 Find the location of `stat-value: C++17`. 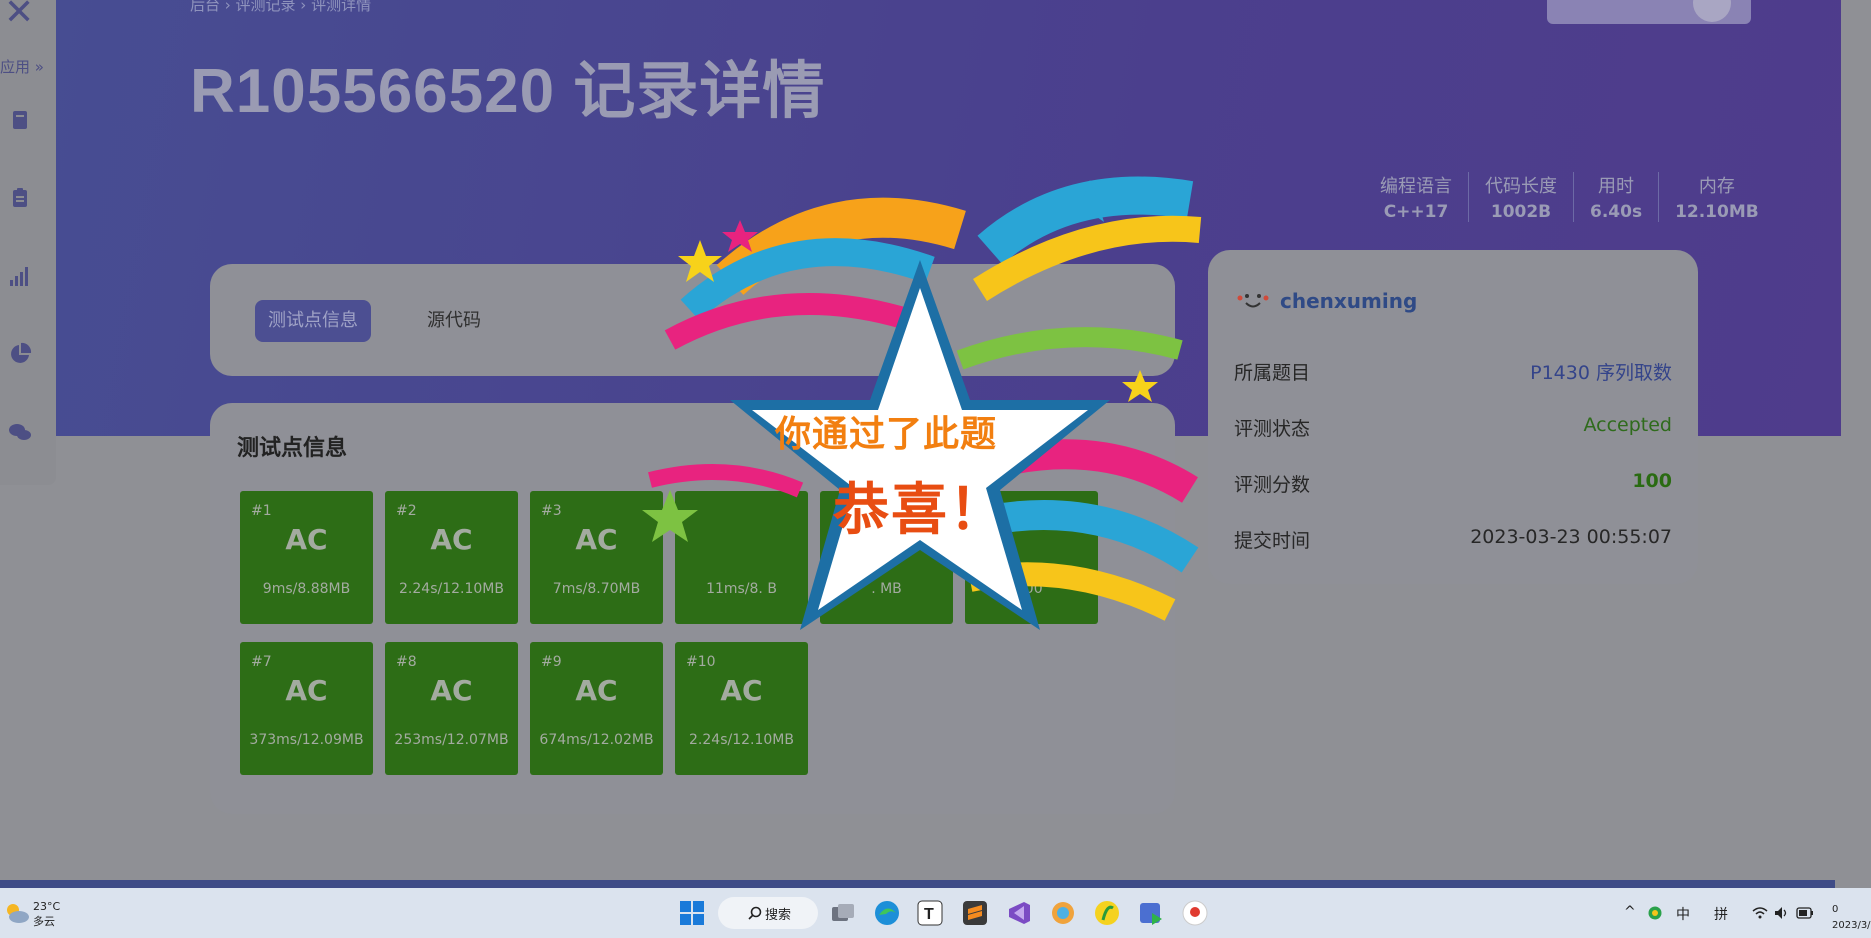

stat-value: C++17 is located at coordinates (1416, 212).